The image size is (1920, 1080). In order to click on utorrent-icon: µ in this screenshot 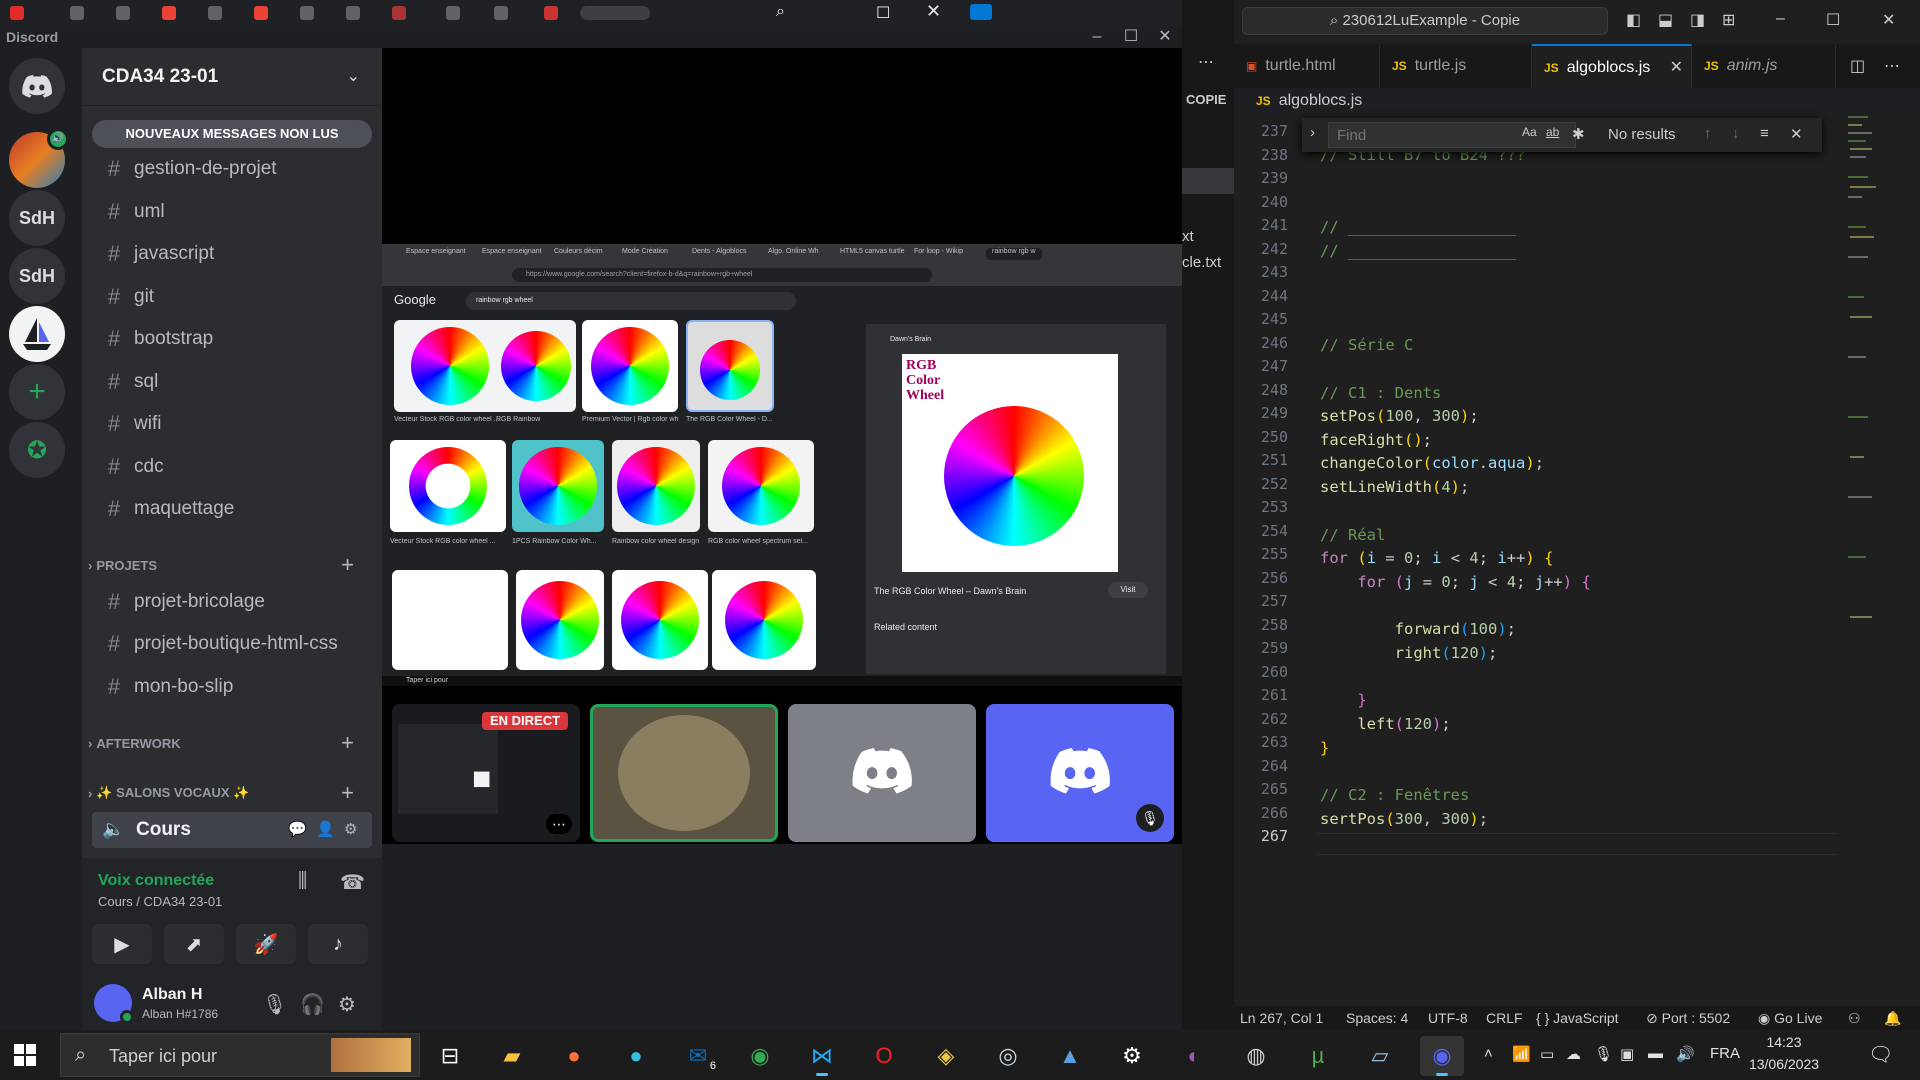, I will do `click(1318, 1056)`.